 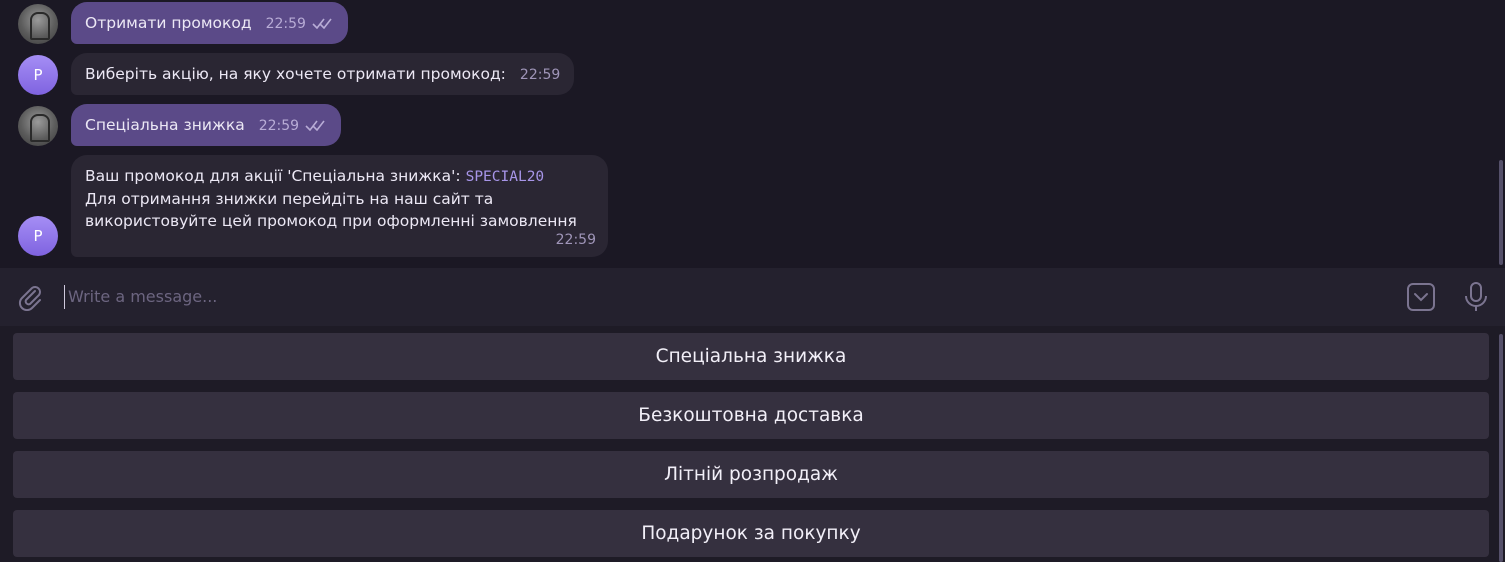 I want to click on keyboard-button-special-discount: Спеціальна знижка, so click(x=751, y=356).